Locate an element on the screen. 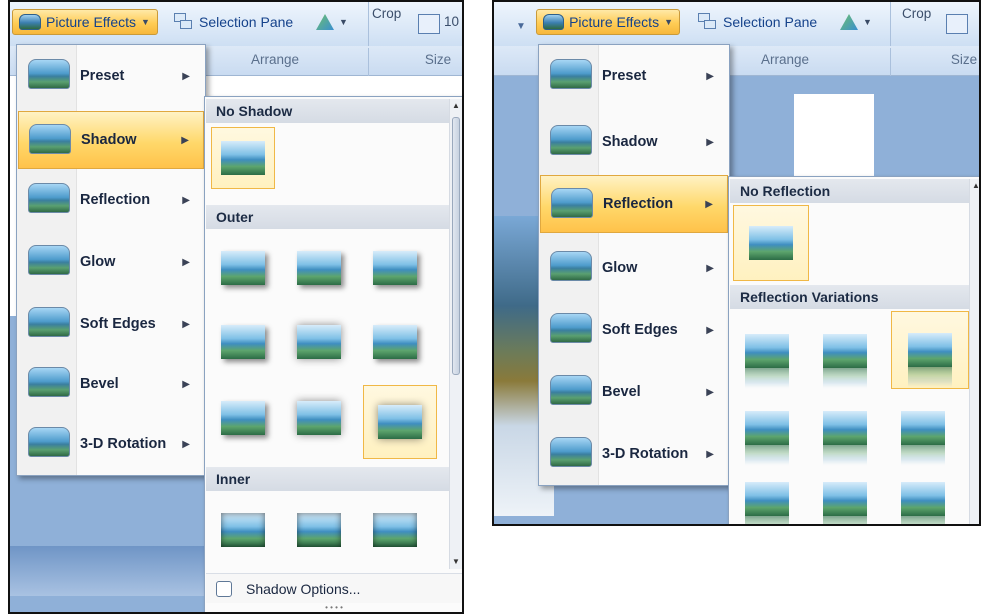 The image size is (981, 614). section-reflection-variations: Reflection Variations is located at coordinates (849, 297).